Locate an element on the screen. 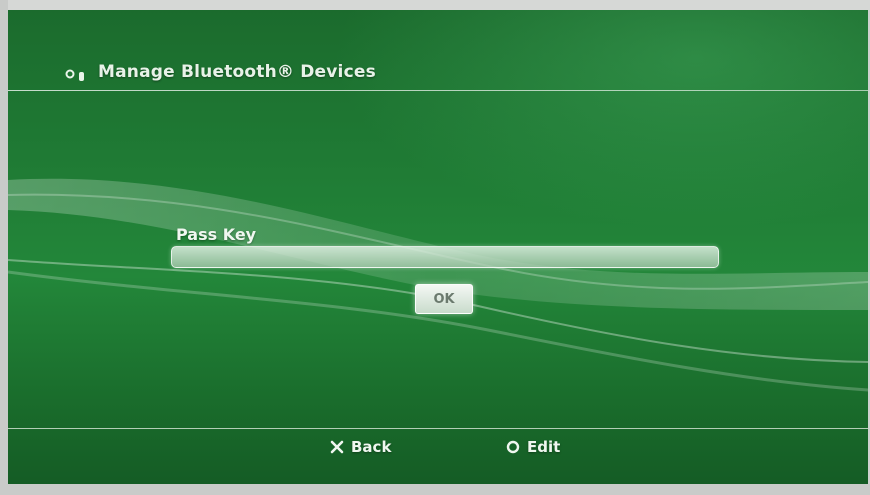  header-divider is located at coordinates (438, 90).